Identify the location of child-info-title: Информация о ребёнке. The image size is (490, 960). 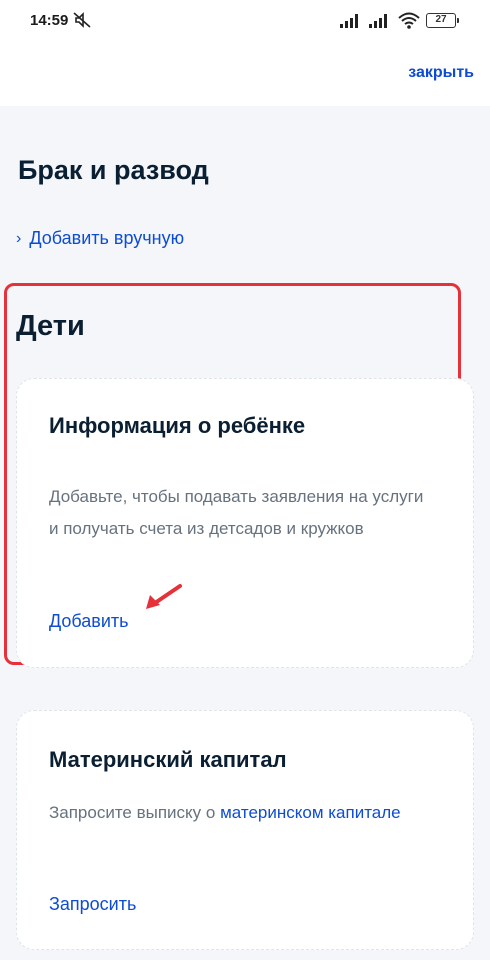
(177, 425).